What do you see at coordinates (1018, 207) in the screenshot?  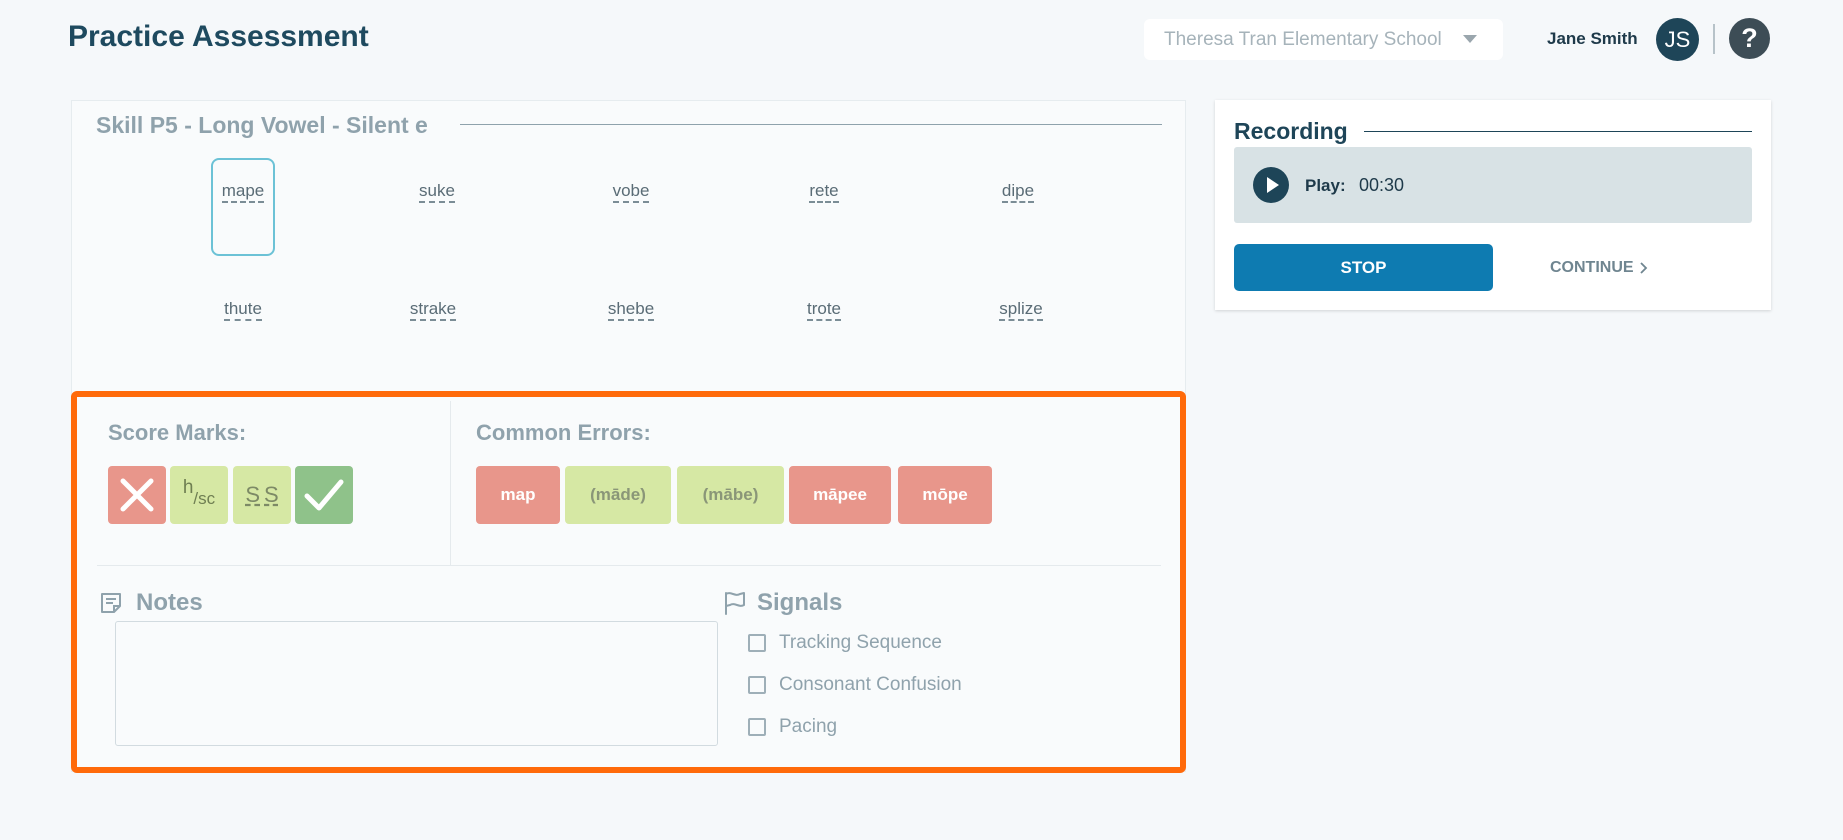 I see `word-card: dipe` at bounding box center [1018, 207].